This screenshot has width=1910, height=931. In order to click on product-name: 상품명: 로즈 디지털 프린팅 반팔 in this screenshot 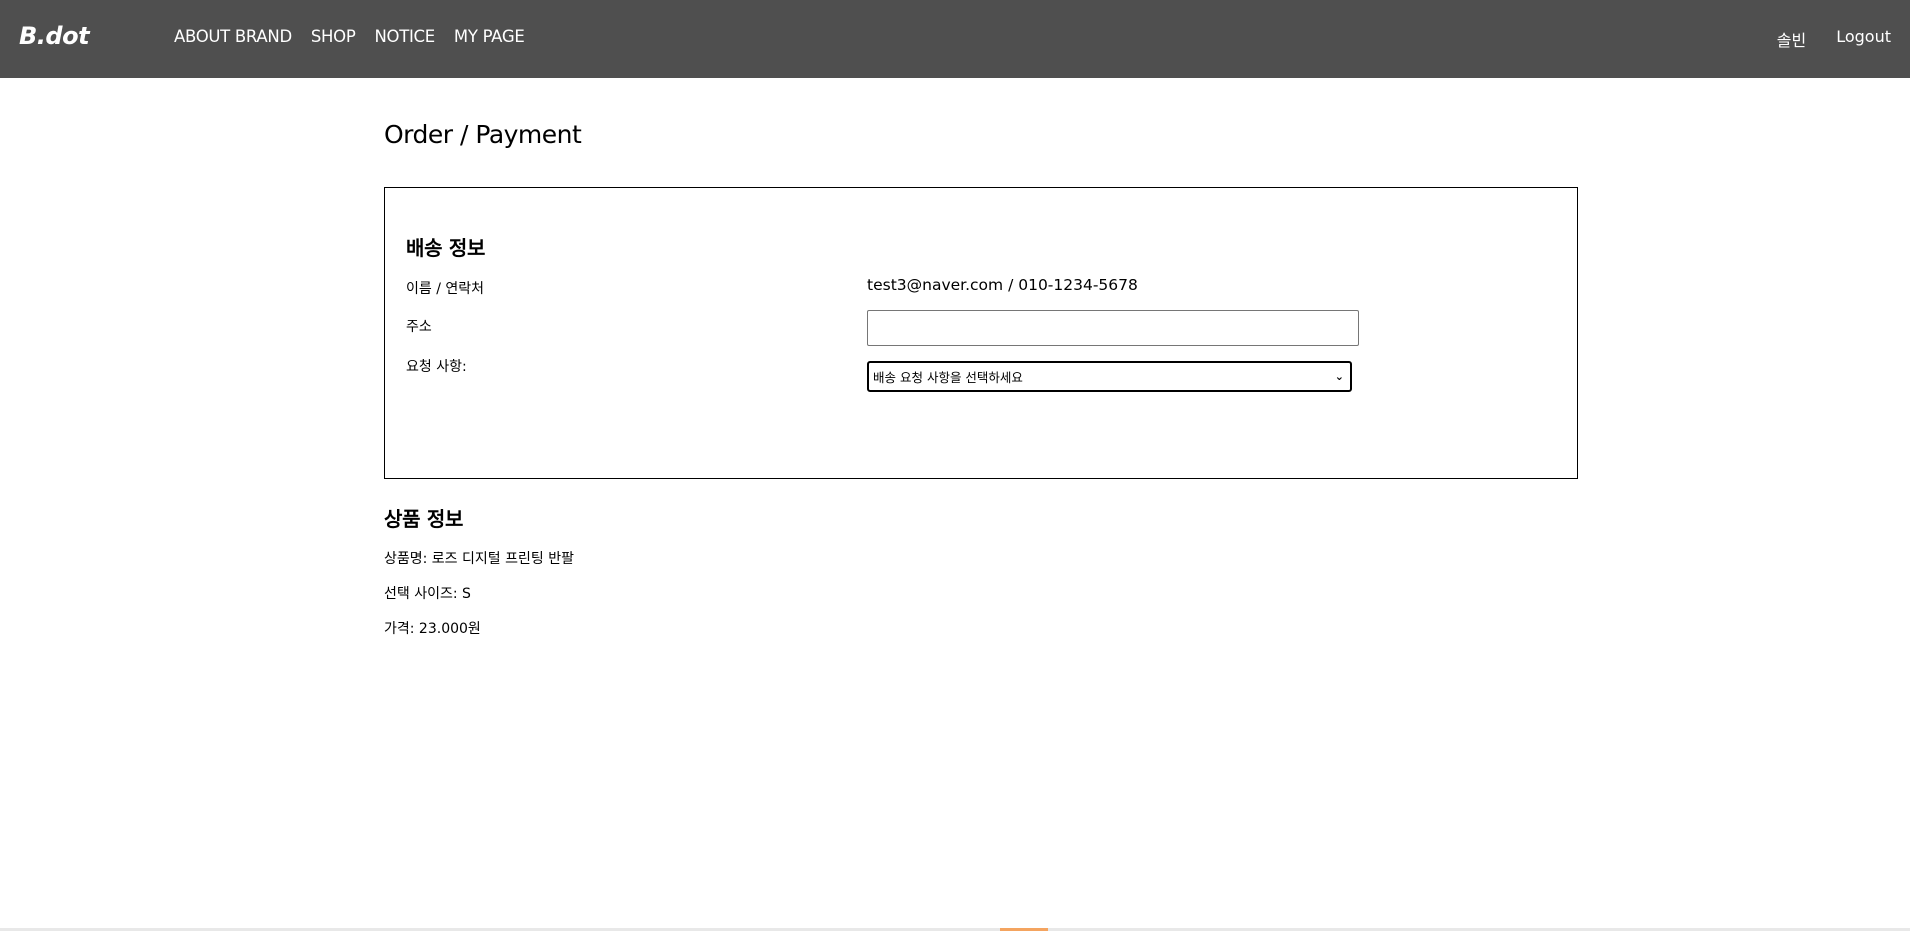, I will do `click(479, 559)`.